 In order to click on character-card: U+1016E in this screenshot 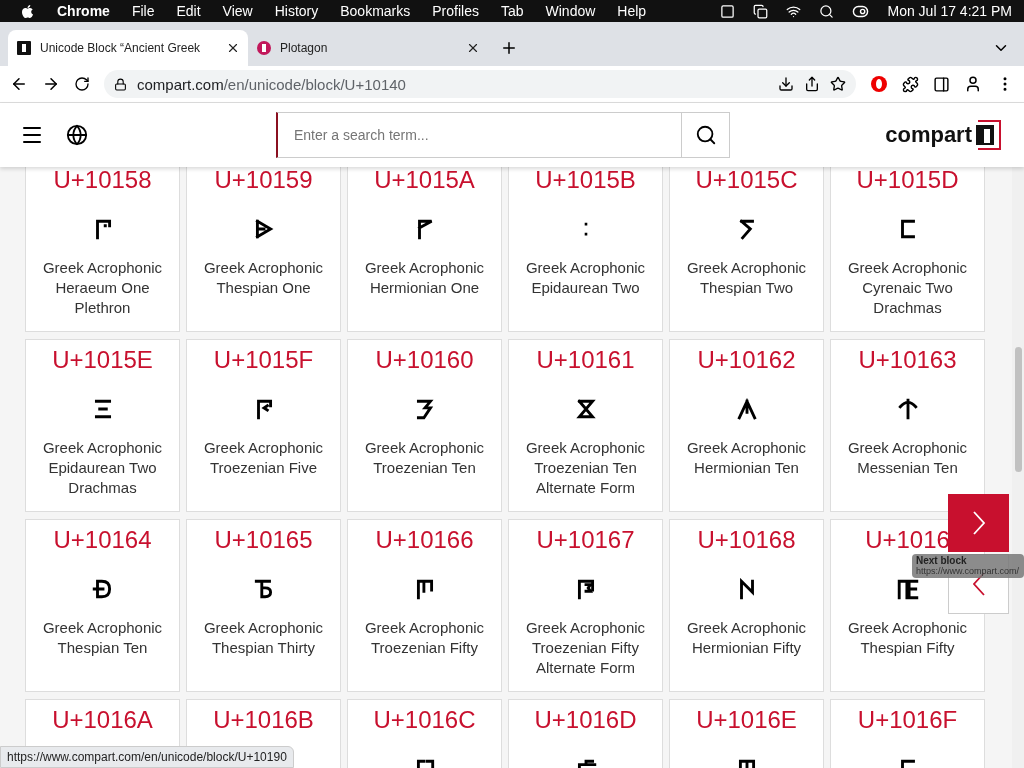, I will do `click(746, 733)`.